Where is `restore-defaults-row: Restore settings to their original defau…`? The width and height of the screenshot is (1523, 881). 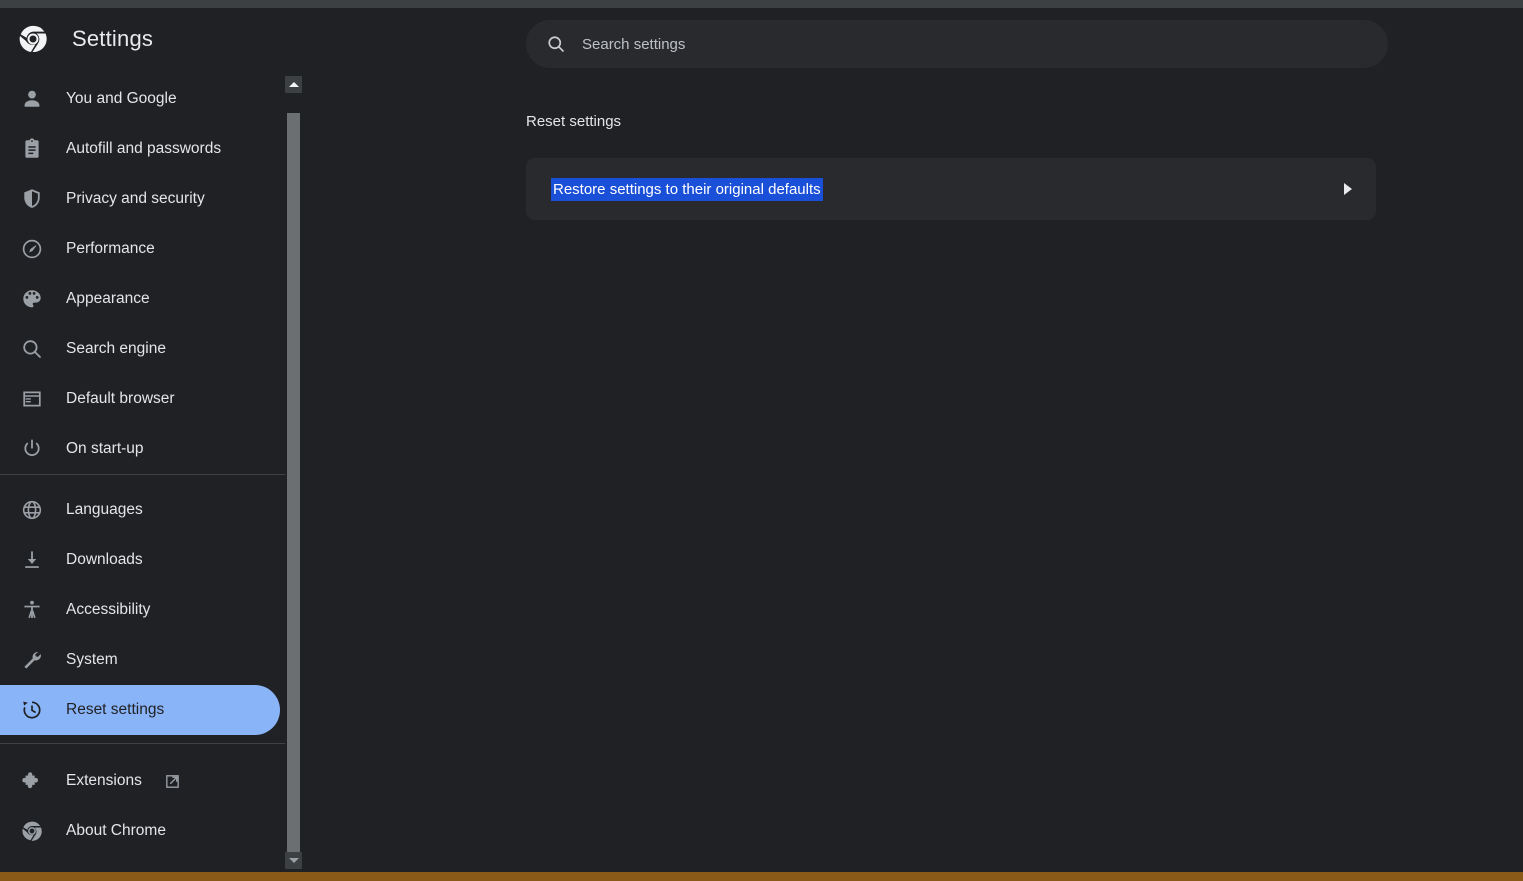 restore-defaults-row: Restore settings to their original defau… is located at coordinates (951, 189).